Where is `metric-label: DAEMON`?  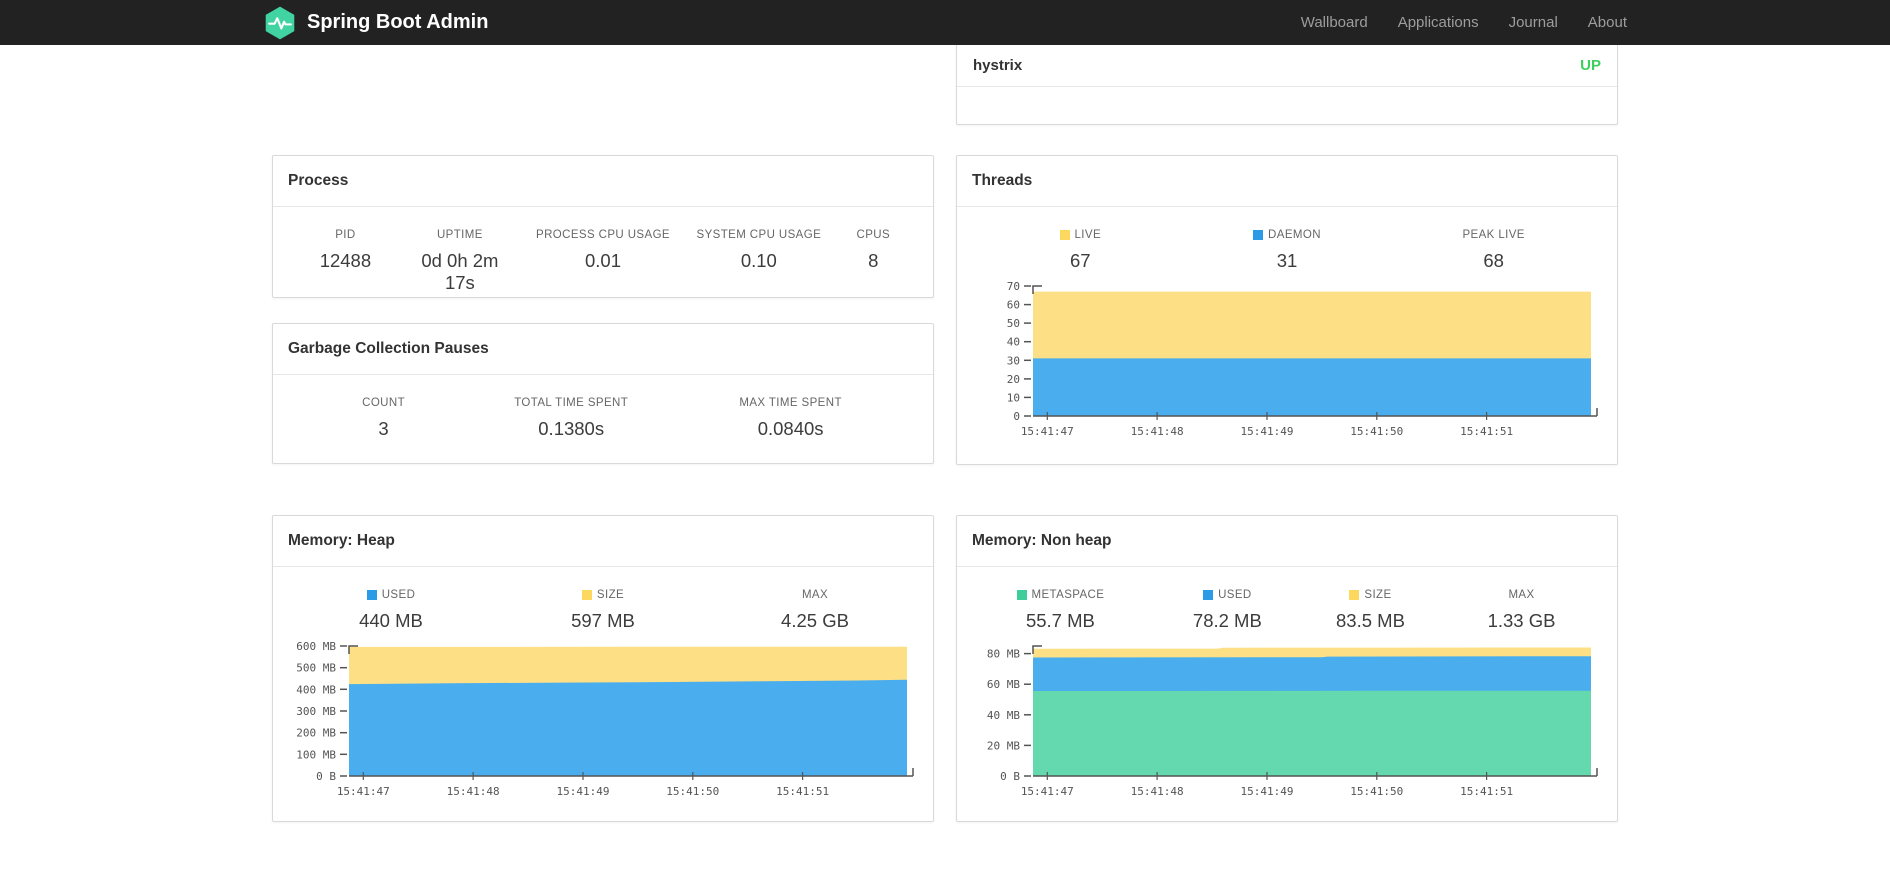
metric-label: DAEMON is located at coordinates (1287, 235).